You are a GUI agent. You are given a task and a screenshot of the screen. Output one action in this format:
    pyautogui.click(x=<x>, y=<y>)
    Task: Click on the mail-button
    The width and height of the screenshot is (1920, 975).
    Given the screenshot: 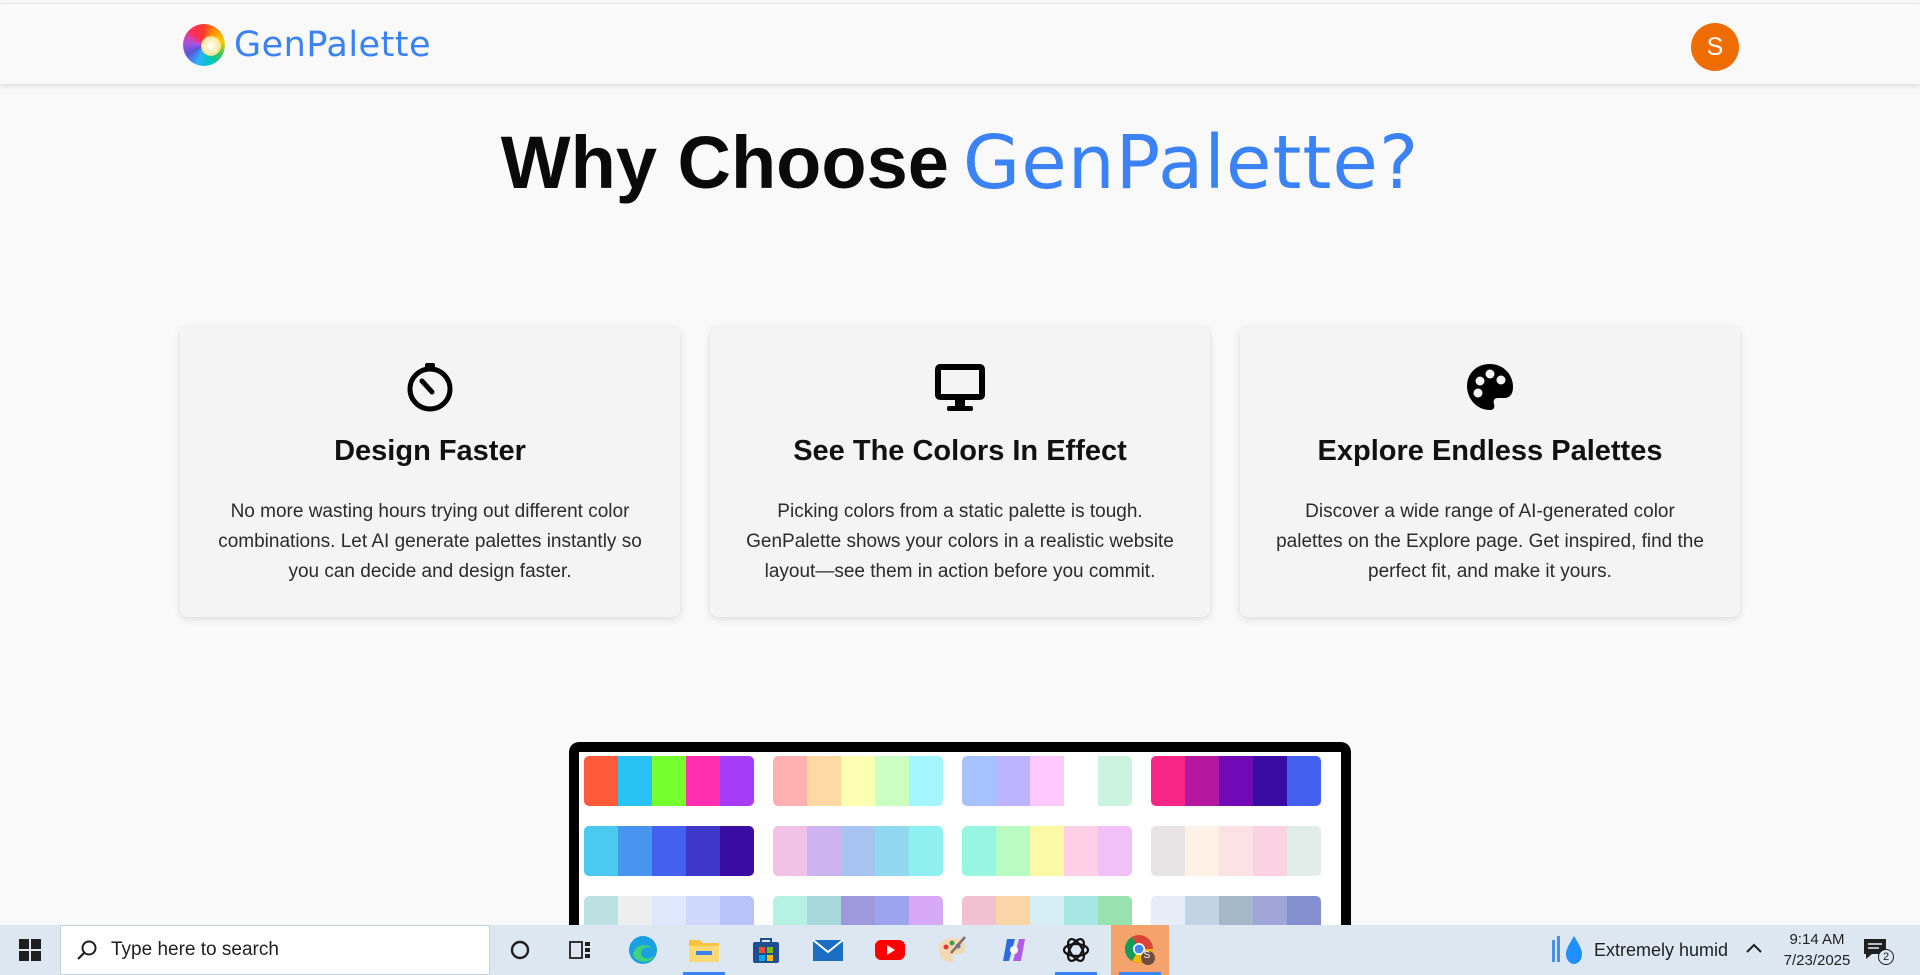 What is the action you would take?
    pyautogui.click(x=828, y=950)
    